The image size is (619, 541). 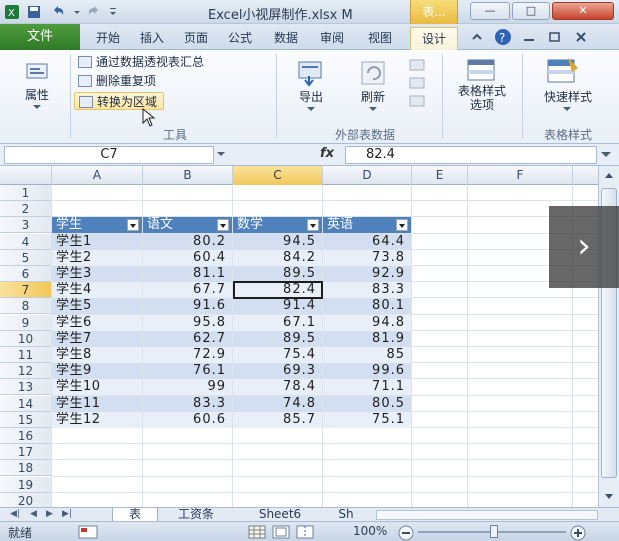 I want to click on table-style-options-icon, so click(x=481, y=70).